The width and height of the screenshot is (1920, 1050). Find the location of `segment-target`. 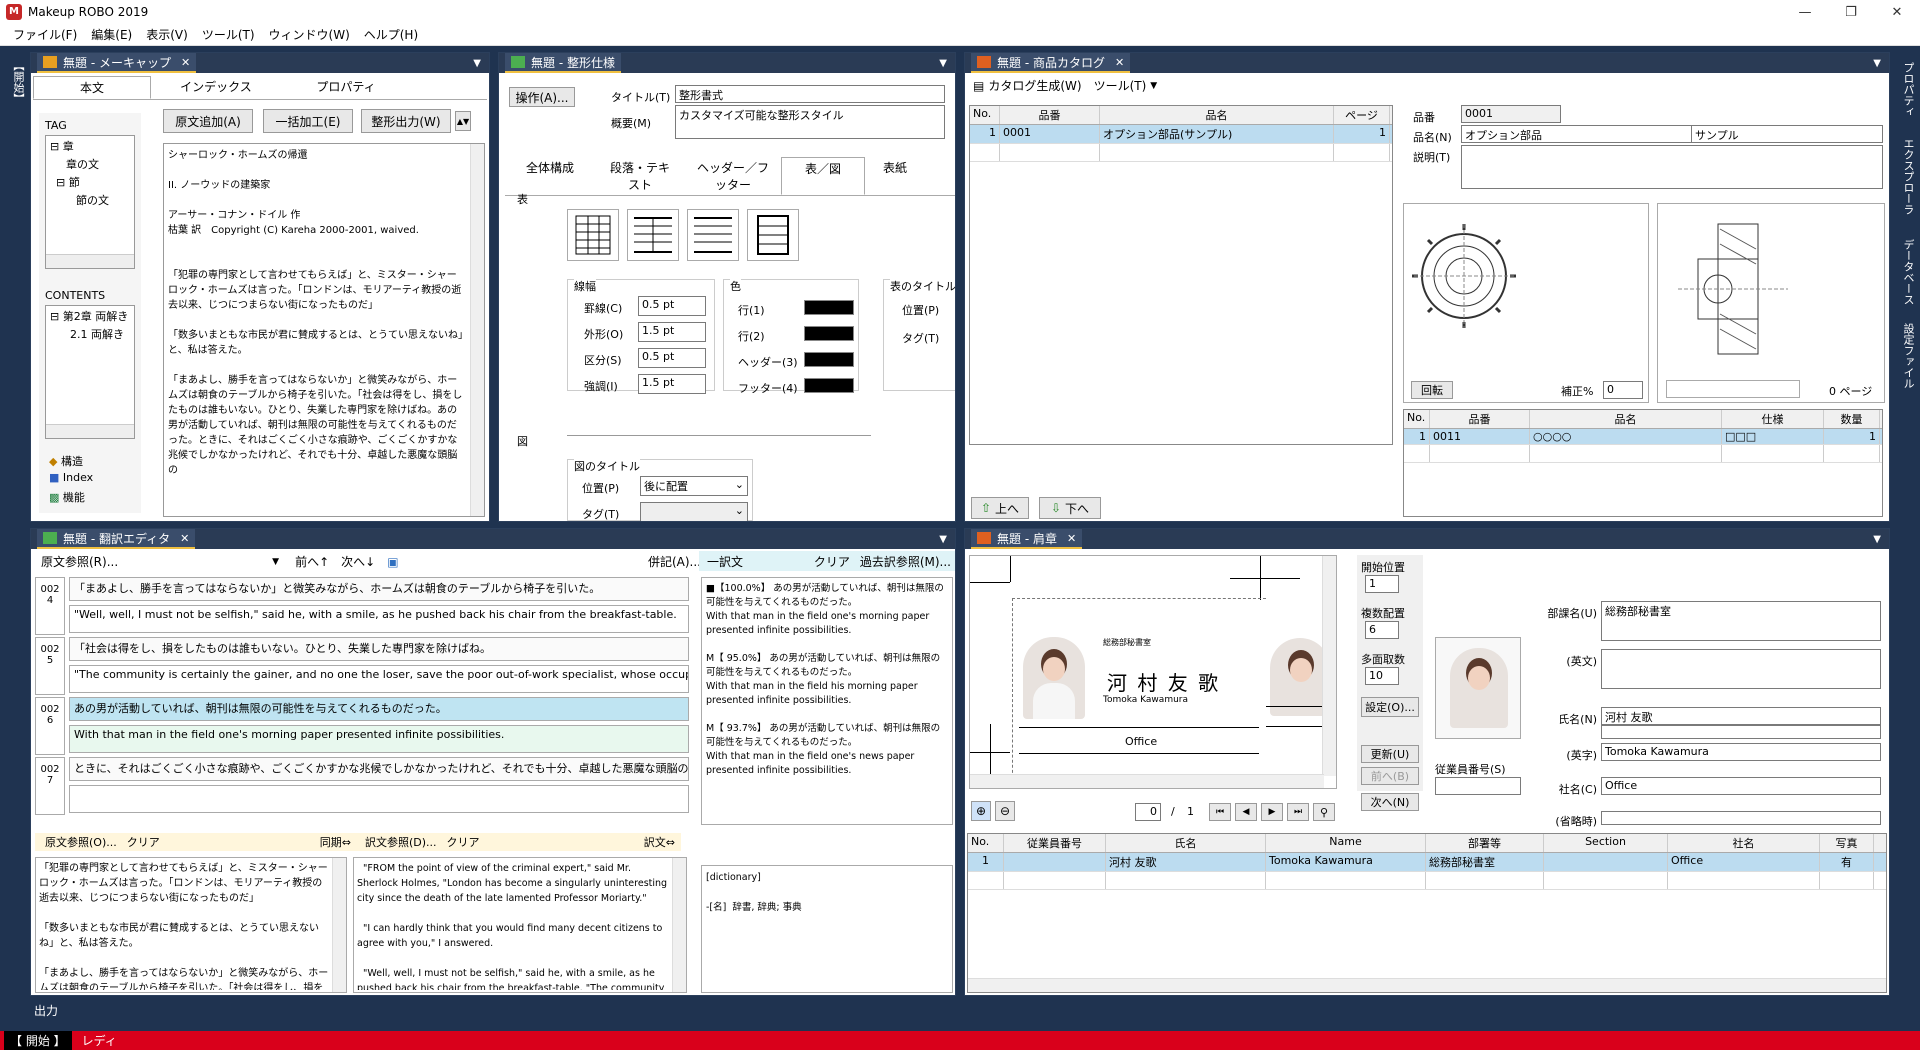

segment-target is located at coordinates (379, 799).